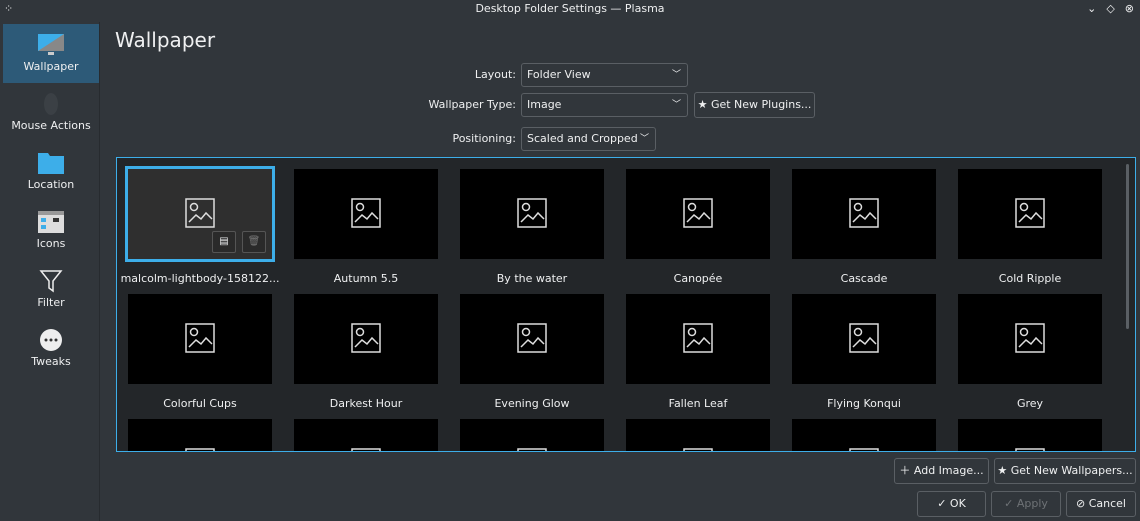 Image resolution: width=1140 pixels, height=521 pixels. I want to click on sidebar-item-mouse-actions: Mouse Actions, so click(51, 112).